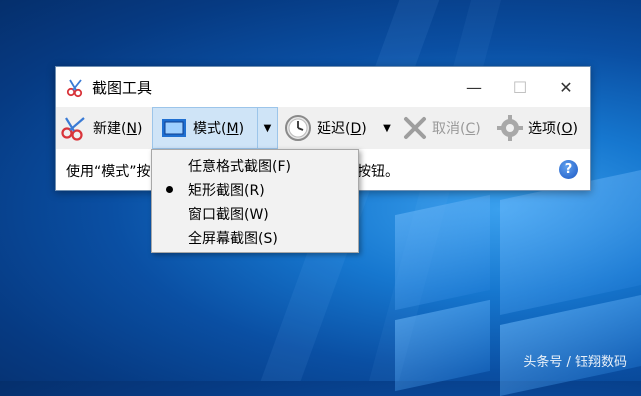 The height and width of the screenshot is (396, 641). Describe the element at coordinates (510, 128) in the screenshot. I see `gear-icon` at that location.